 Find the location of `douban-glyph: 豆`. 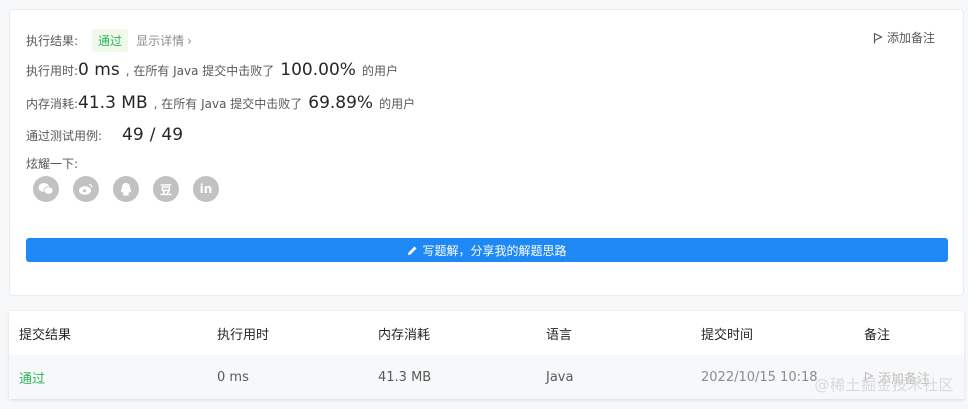

douban-glyph: 豆 is located at coordinates (165, 189).